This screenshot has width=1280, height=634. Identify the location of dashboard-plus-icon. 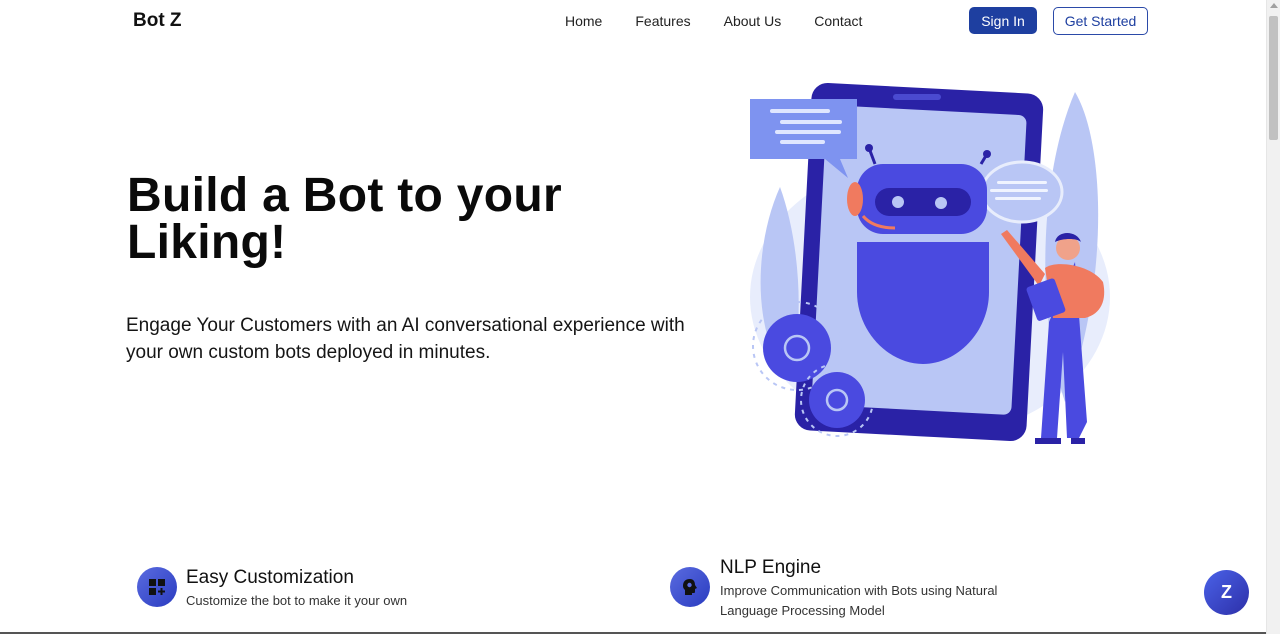
(157, 587).